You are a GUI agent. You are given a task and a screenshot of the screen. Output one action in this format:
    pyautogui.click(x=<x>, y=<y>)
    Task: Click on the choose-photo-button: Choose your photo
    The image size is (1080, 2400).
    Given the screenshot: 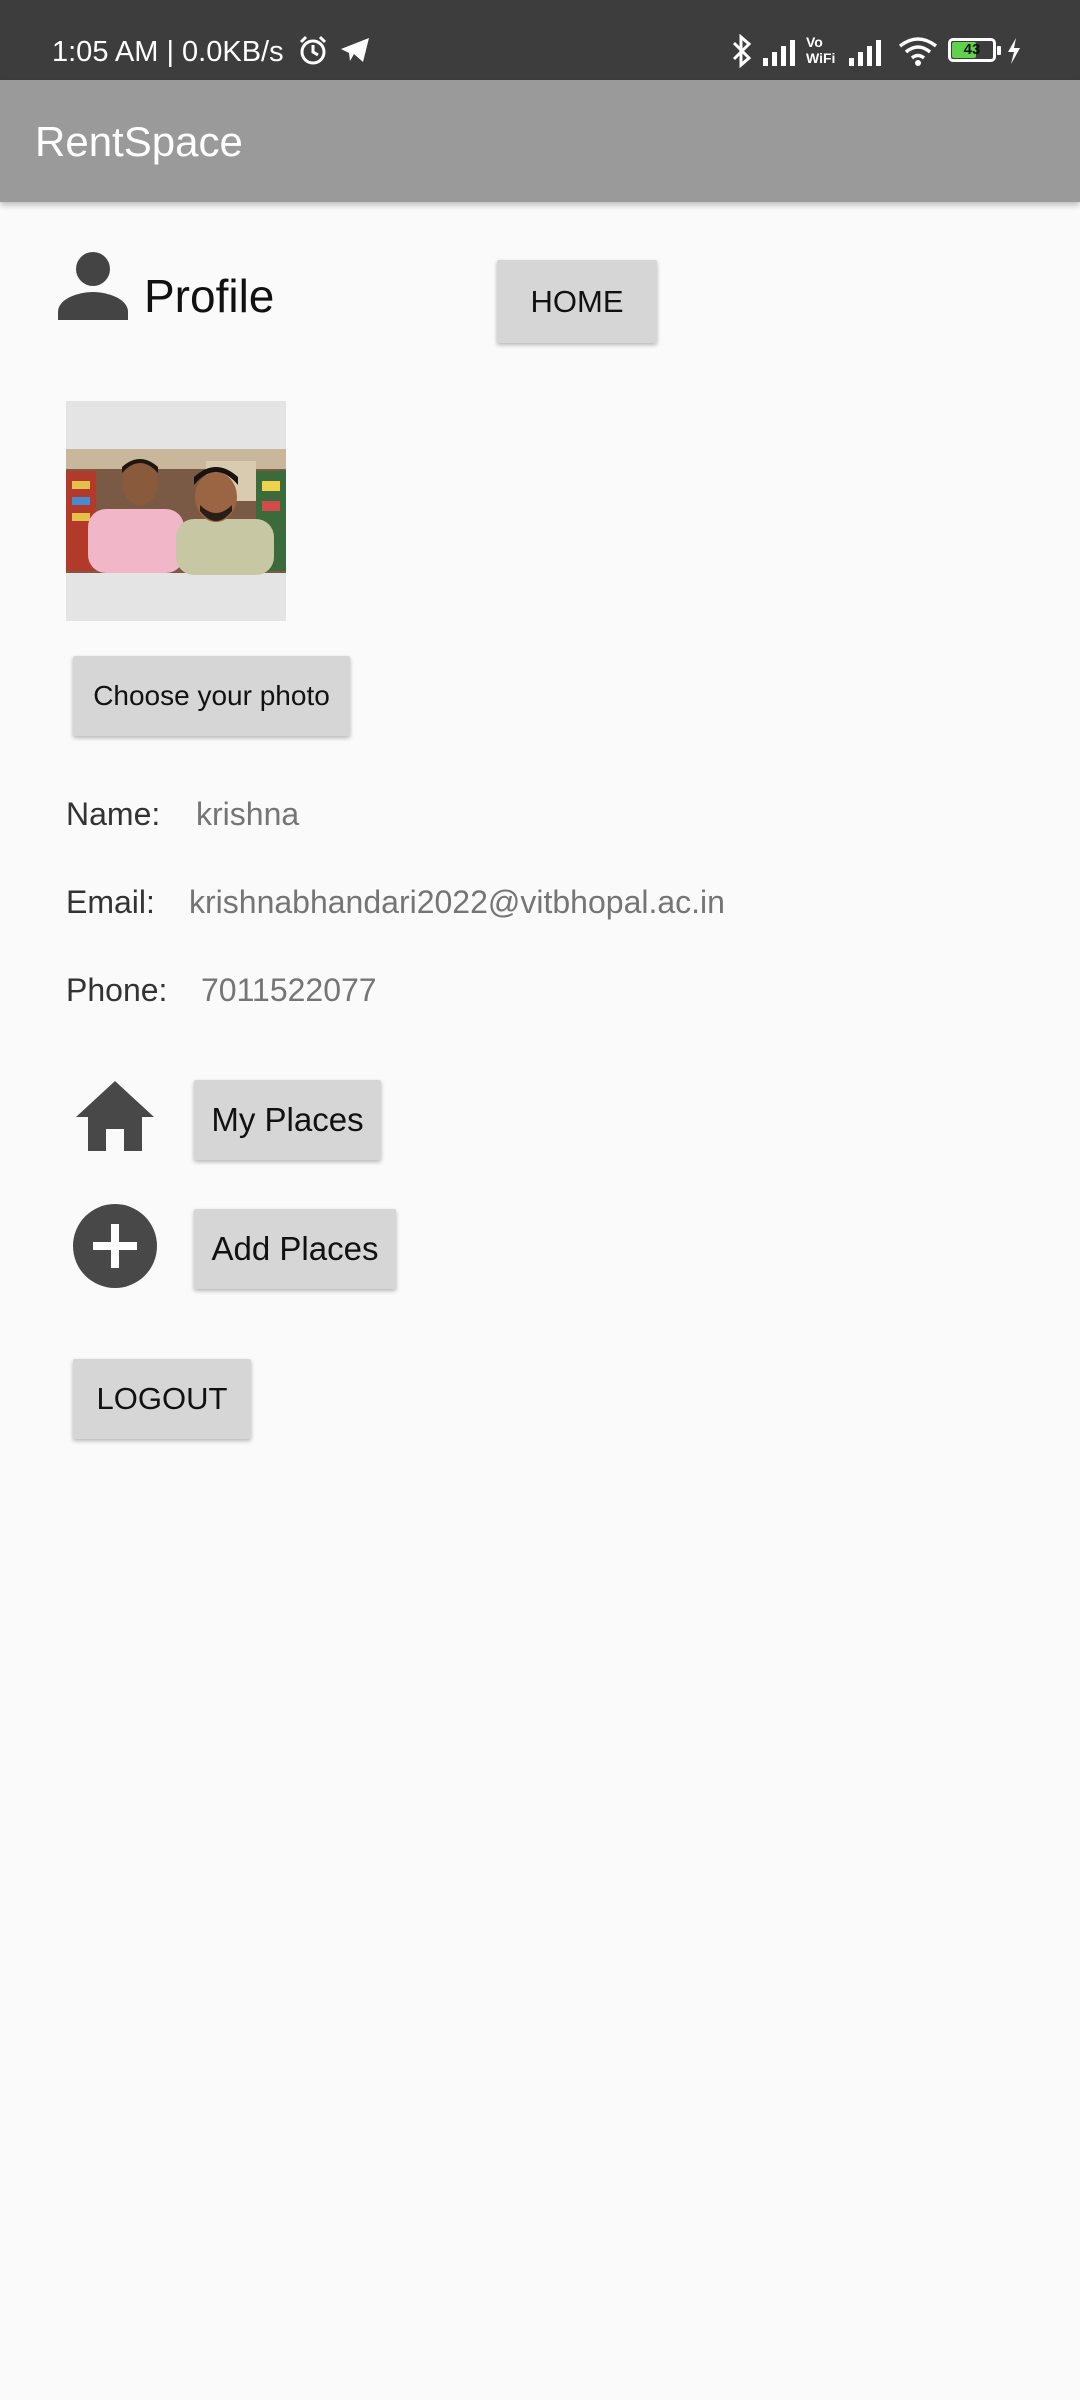 What is the action you would take?
    pyautogui.click(x=211, y=696)
    